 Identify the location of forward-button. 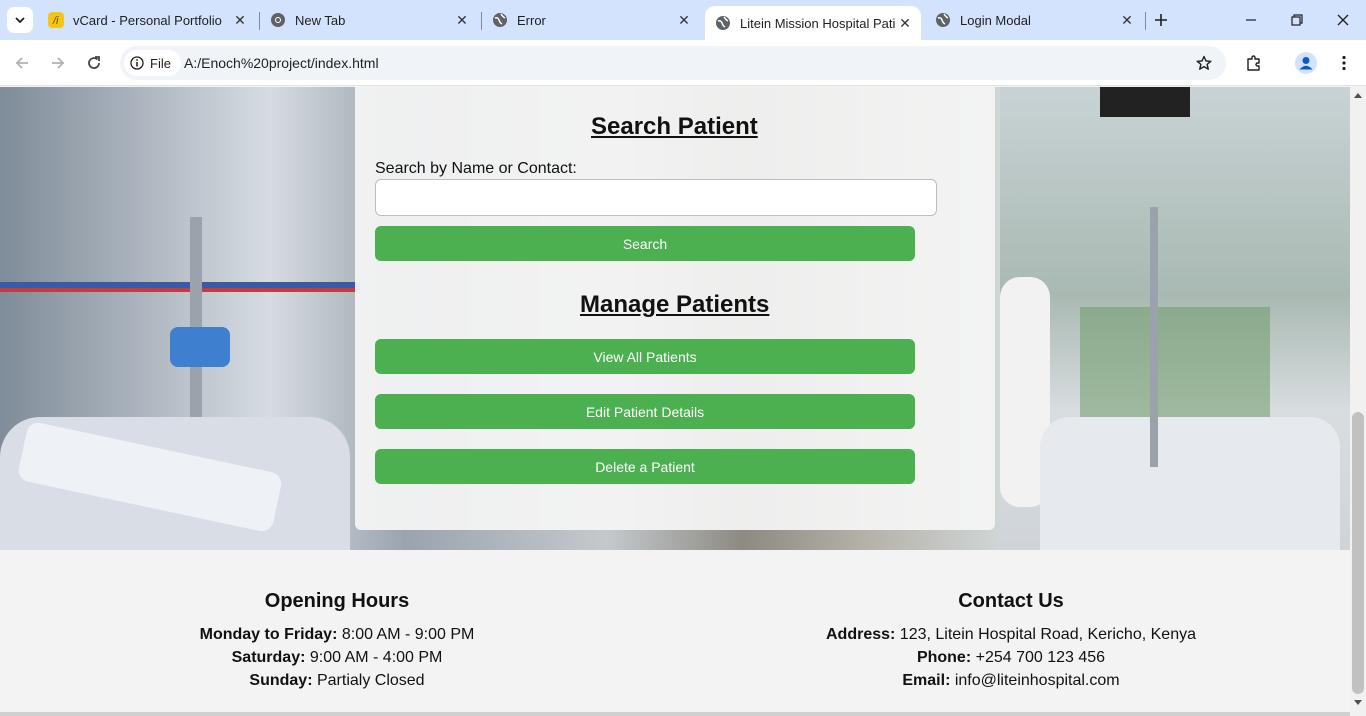
(58, 63).